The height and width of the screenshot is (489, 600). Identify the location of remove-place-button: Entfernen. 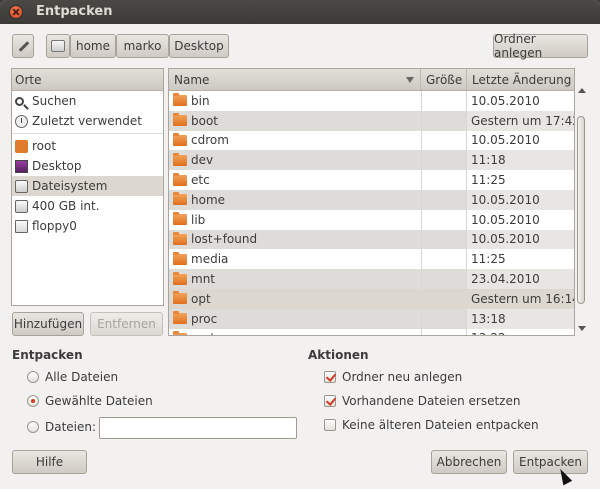
(126, 324).